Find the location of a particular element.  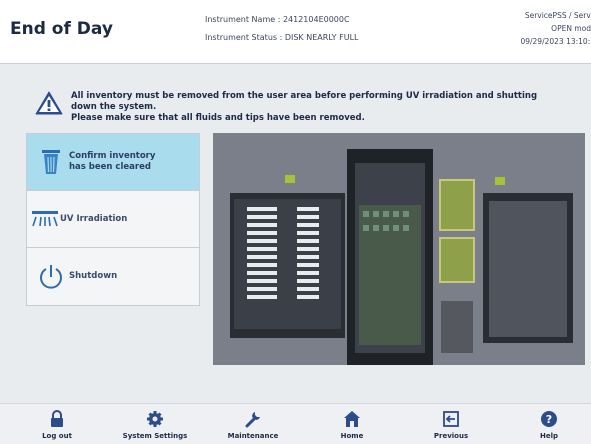

power-icon is located at coordinates (51, 277).